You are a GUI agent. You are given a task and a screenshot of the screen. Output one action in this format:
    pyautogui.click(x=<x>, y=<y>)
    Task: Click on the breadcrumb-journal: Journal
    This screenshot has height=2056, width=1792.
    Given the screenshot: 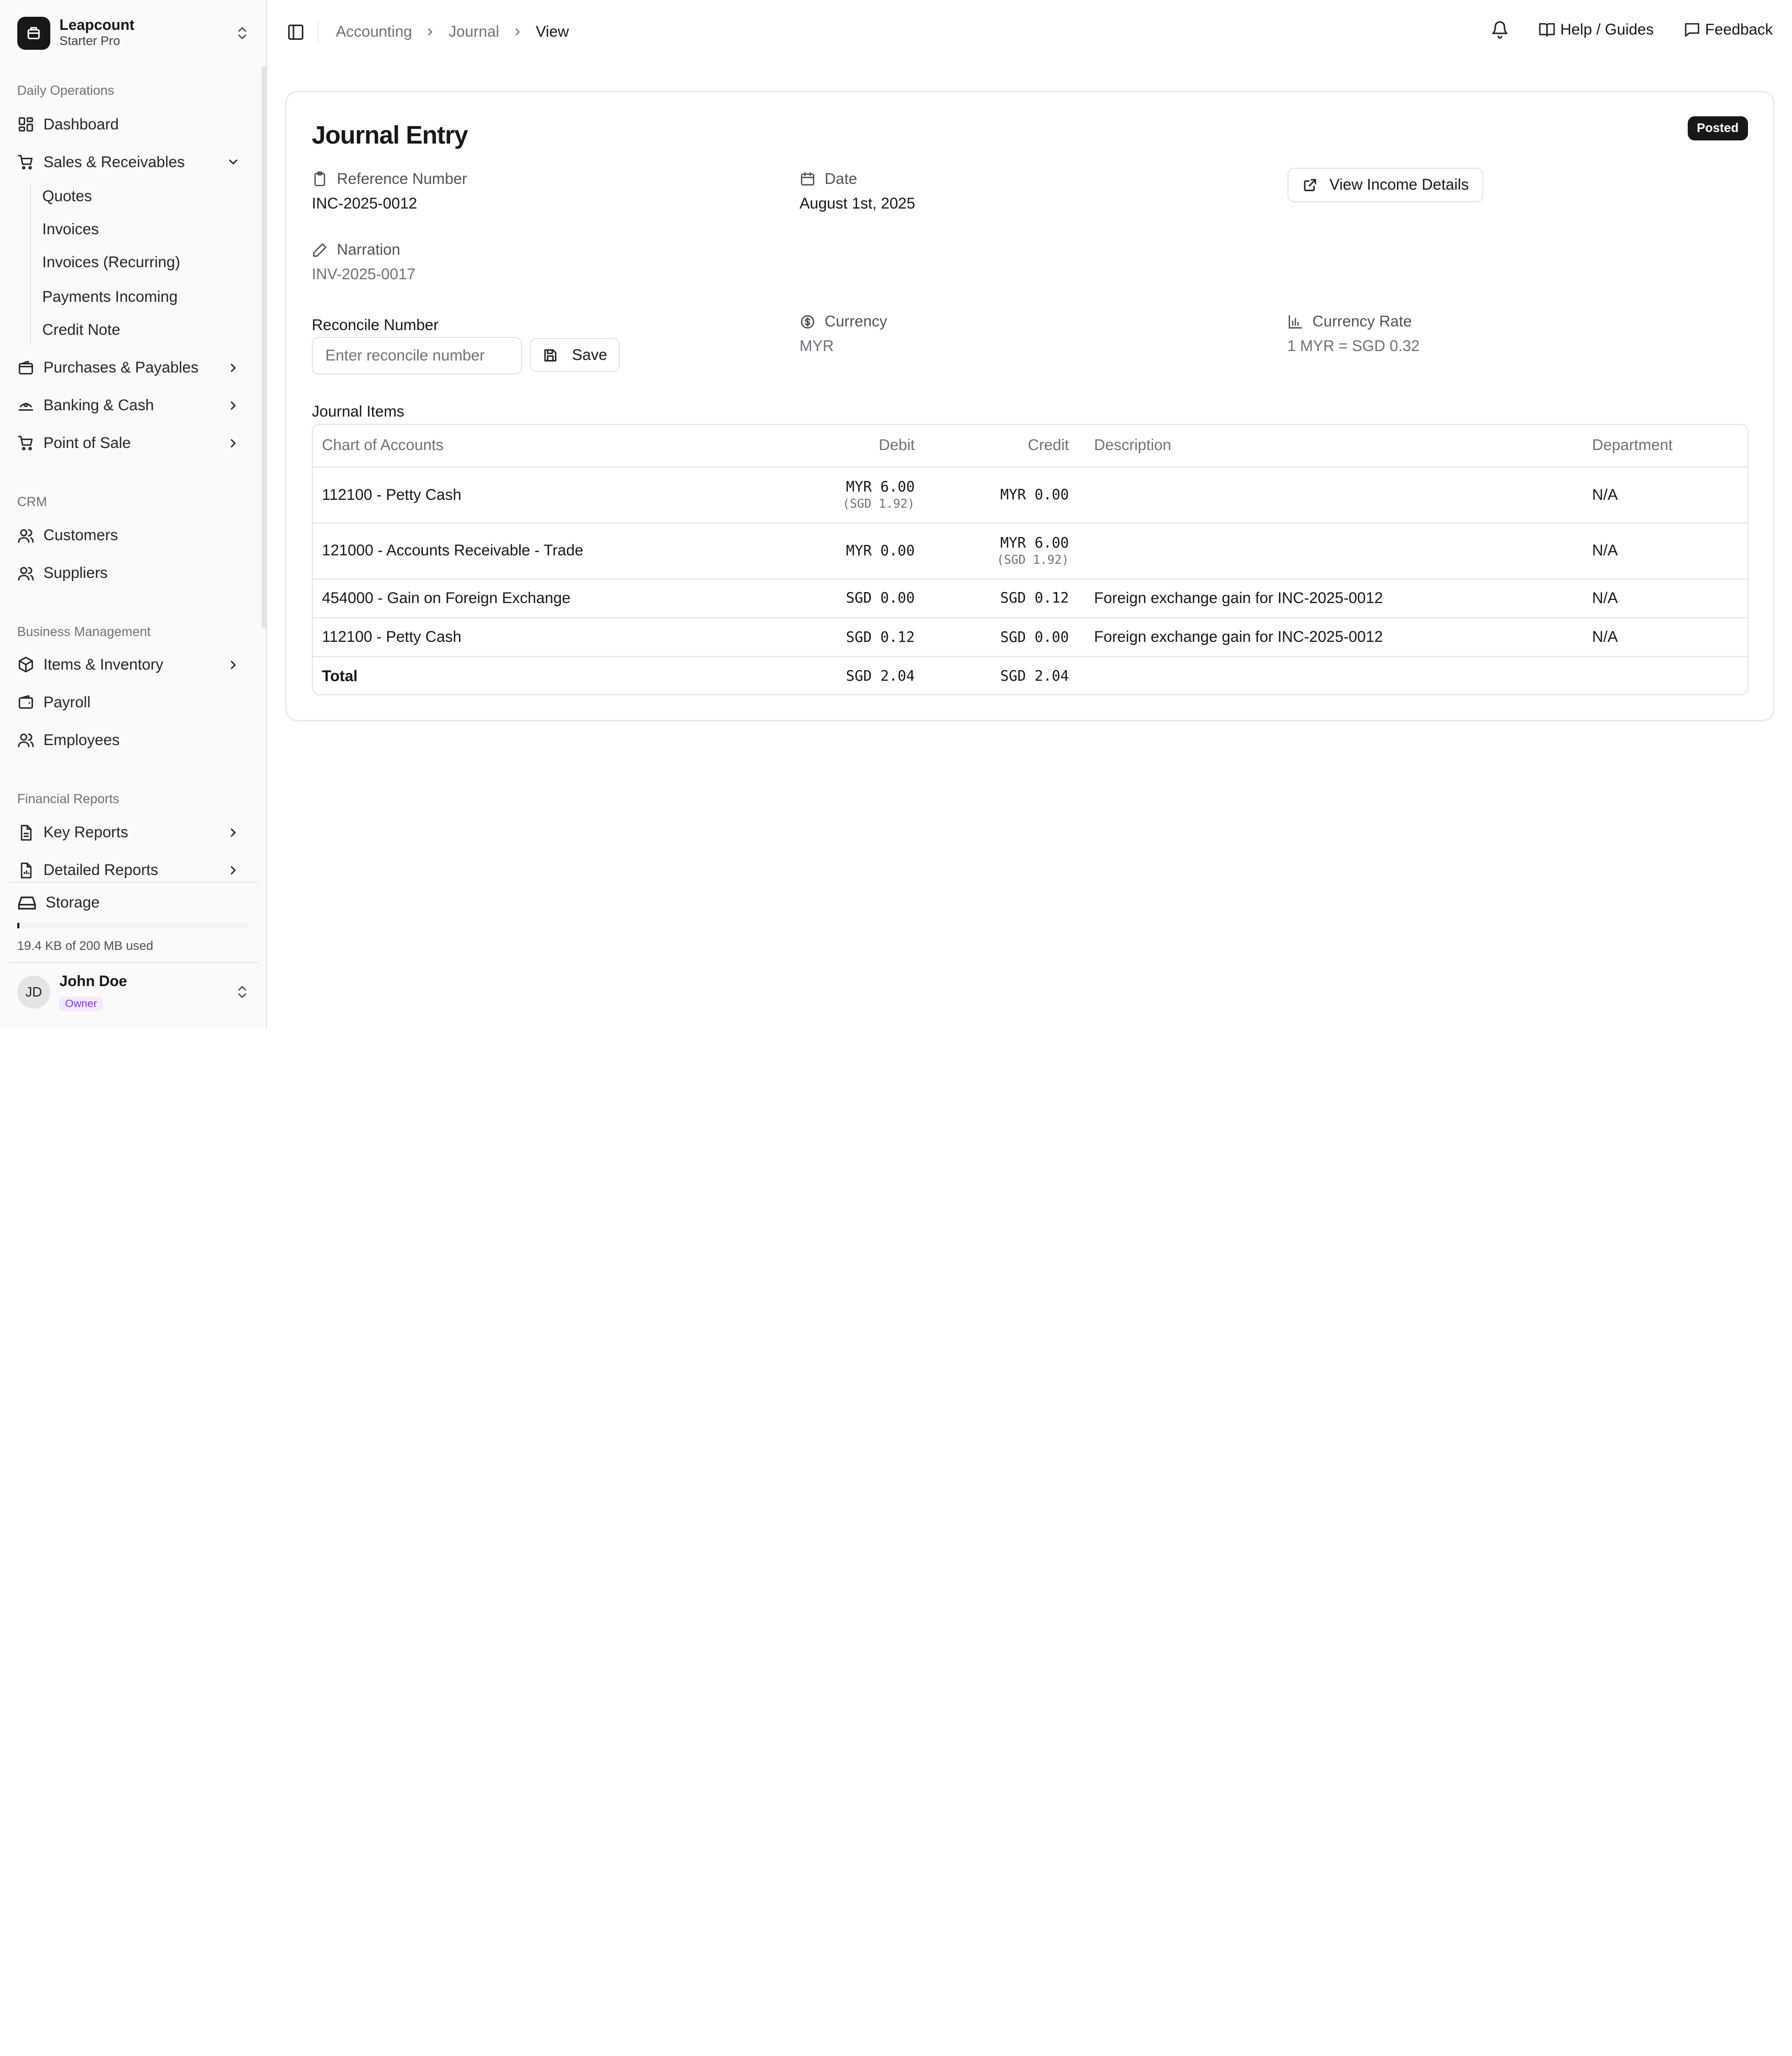 What is the action you would take?
    pyautogui.click(x=474, y=32)
    